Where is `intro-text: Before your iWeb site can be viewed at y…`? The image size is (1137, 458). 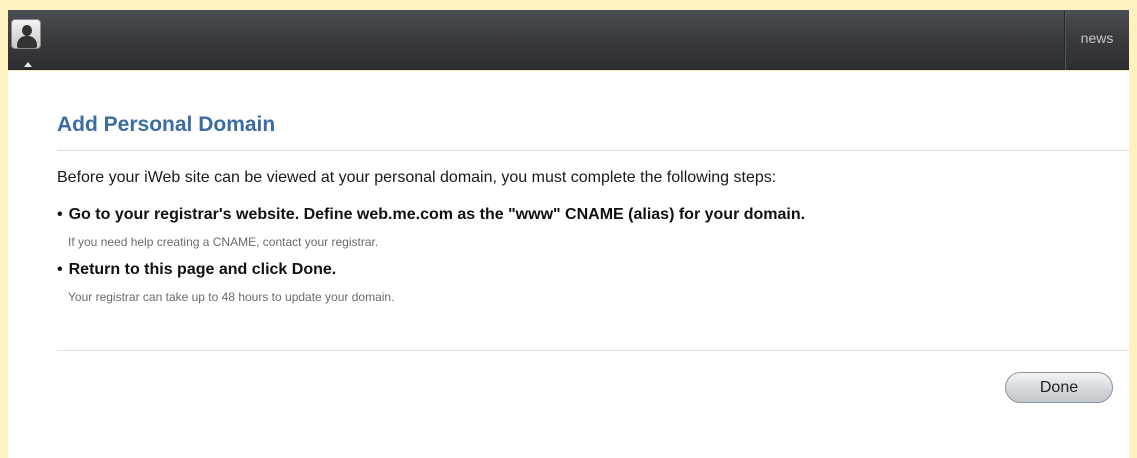 intro-text: Before your iWeb site can be viewed at y… is located at coordinates (417, 177).